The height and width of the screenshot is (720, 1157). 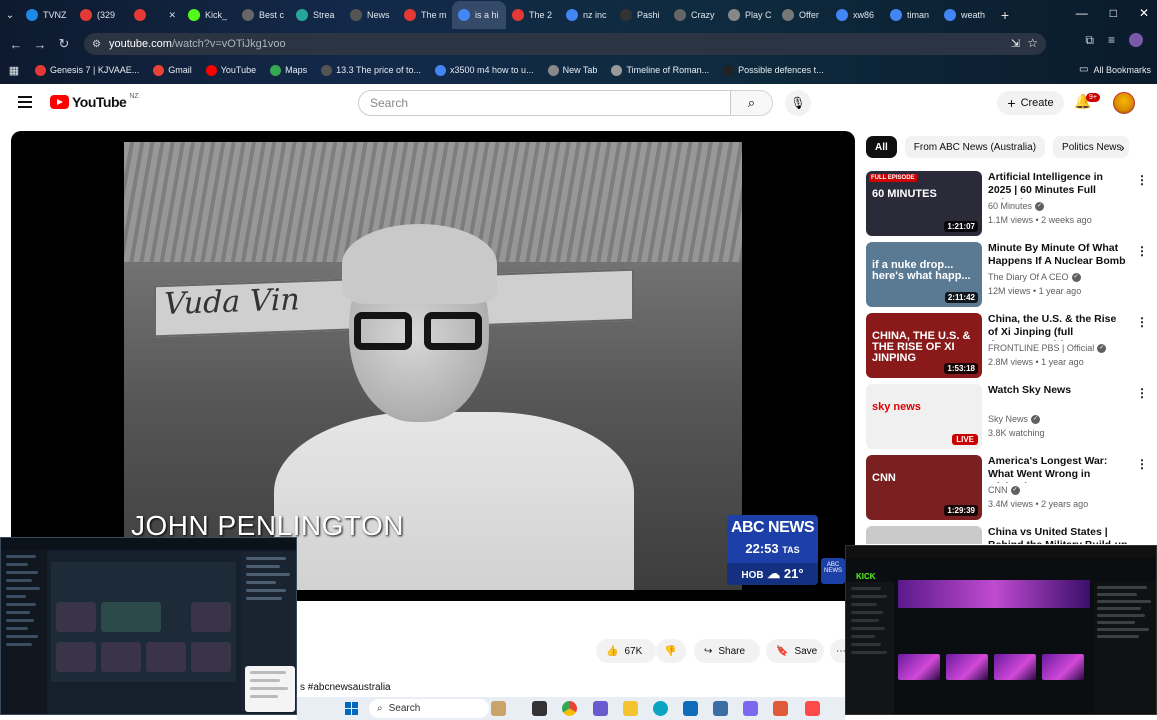 I want to click on create-button: + Create, so click(x=1030, y=103).